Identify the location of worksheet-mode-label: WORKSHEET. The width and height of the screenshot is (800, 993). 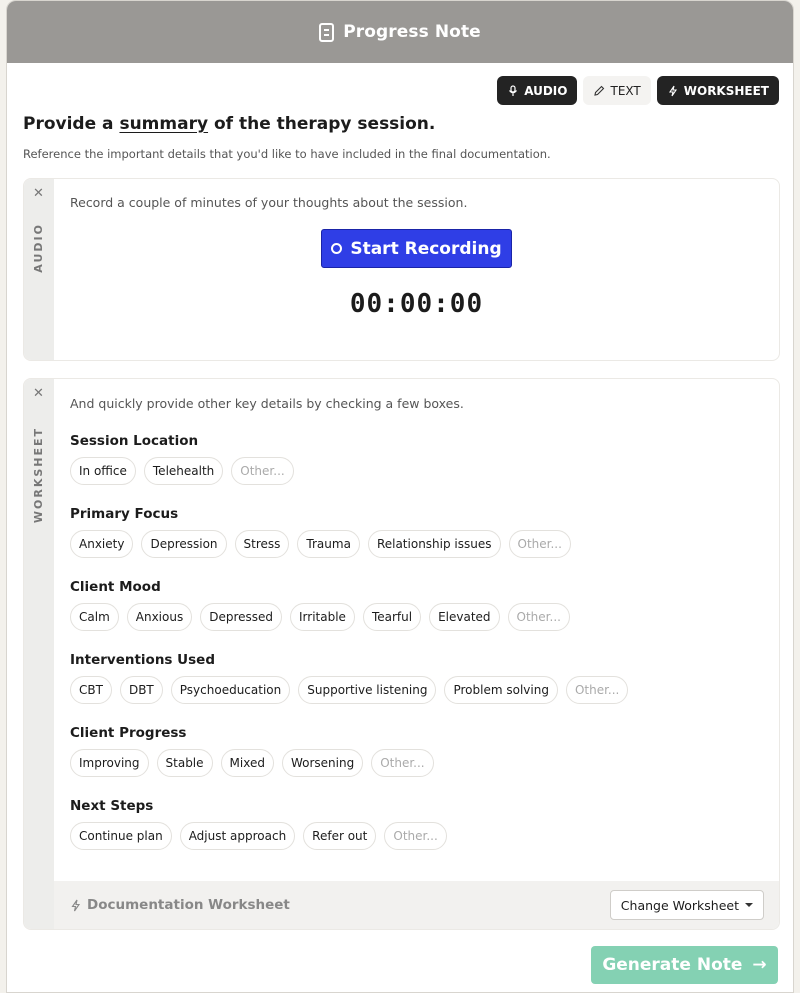
(726, 90).